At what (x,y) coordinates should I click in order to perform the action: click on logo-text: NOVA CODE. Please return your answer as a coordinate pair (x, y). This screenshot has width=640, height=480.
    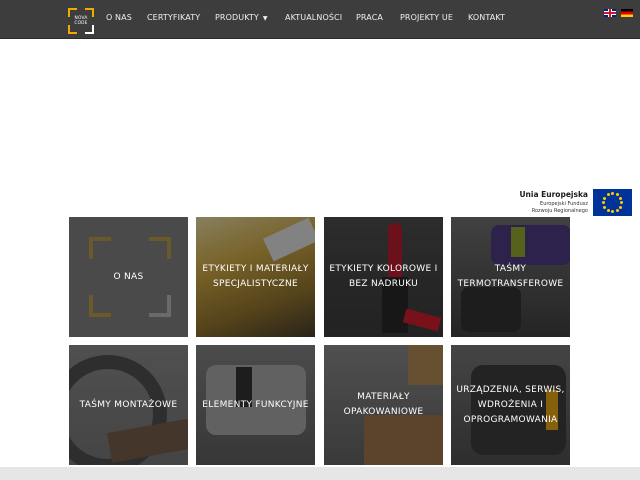
    Looking at the image, I should click on (81, 21).